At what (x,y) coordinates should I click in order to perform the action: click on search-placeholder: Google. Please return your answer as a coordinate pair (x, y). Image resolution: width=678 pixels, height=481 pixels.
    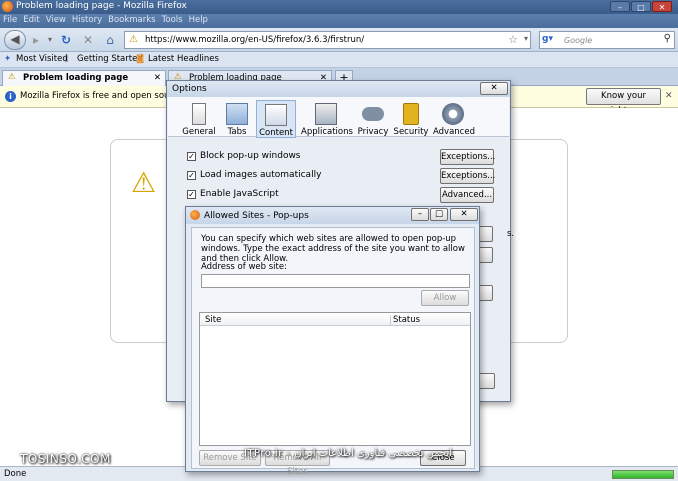
    Looking at the image, I should click on (578, 40).